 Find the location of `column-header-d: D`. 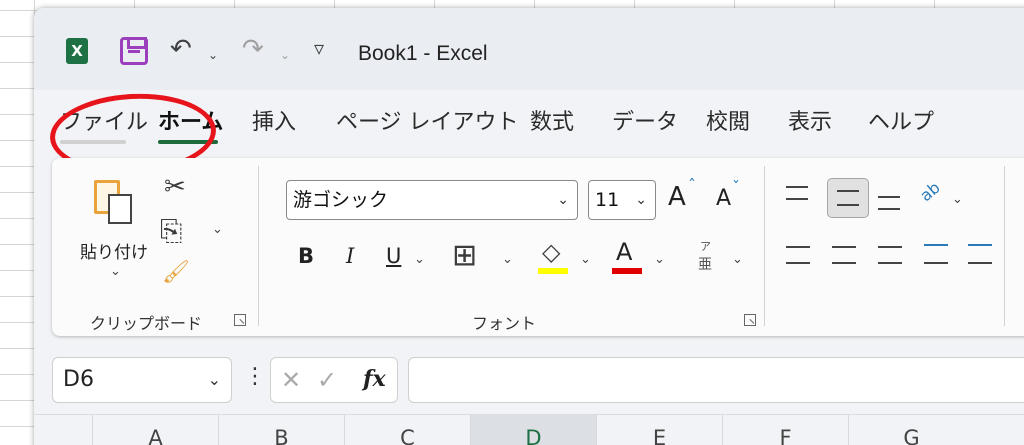

column-header-d: D is located at coordinates (533, 430).